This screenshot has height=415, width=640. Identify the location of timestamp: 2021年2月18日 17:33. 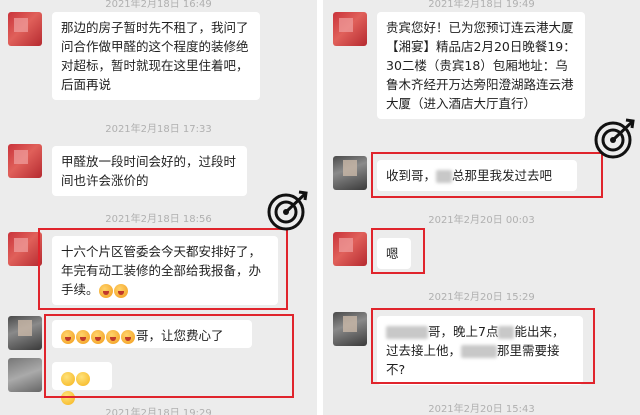
(158, 129).